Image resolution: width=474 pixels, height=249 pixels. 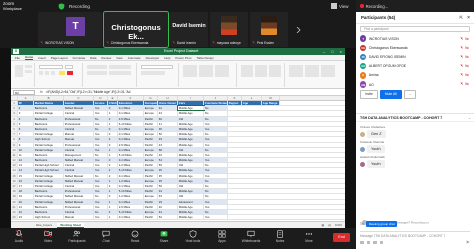 What do you see at coordinates (113, 129) in the screenshot?
I see `cell: 0` at bounding box center [113, 129].